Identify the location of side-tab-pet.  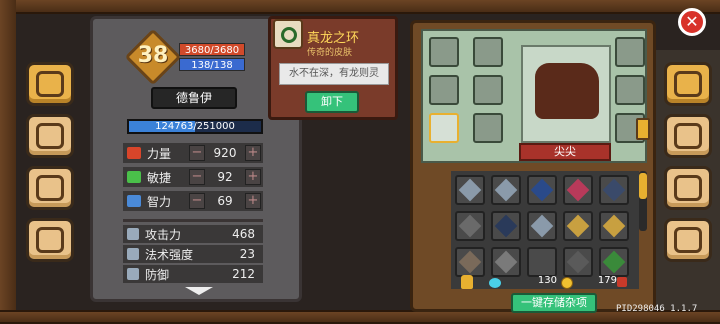
(50, 188).